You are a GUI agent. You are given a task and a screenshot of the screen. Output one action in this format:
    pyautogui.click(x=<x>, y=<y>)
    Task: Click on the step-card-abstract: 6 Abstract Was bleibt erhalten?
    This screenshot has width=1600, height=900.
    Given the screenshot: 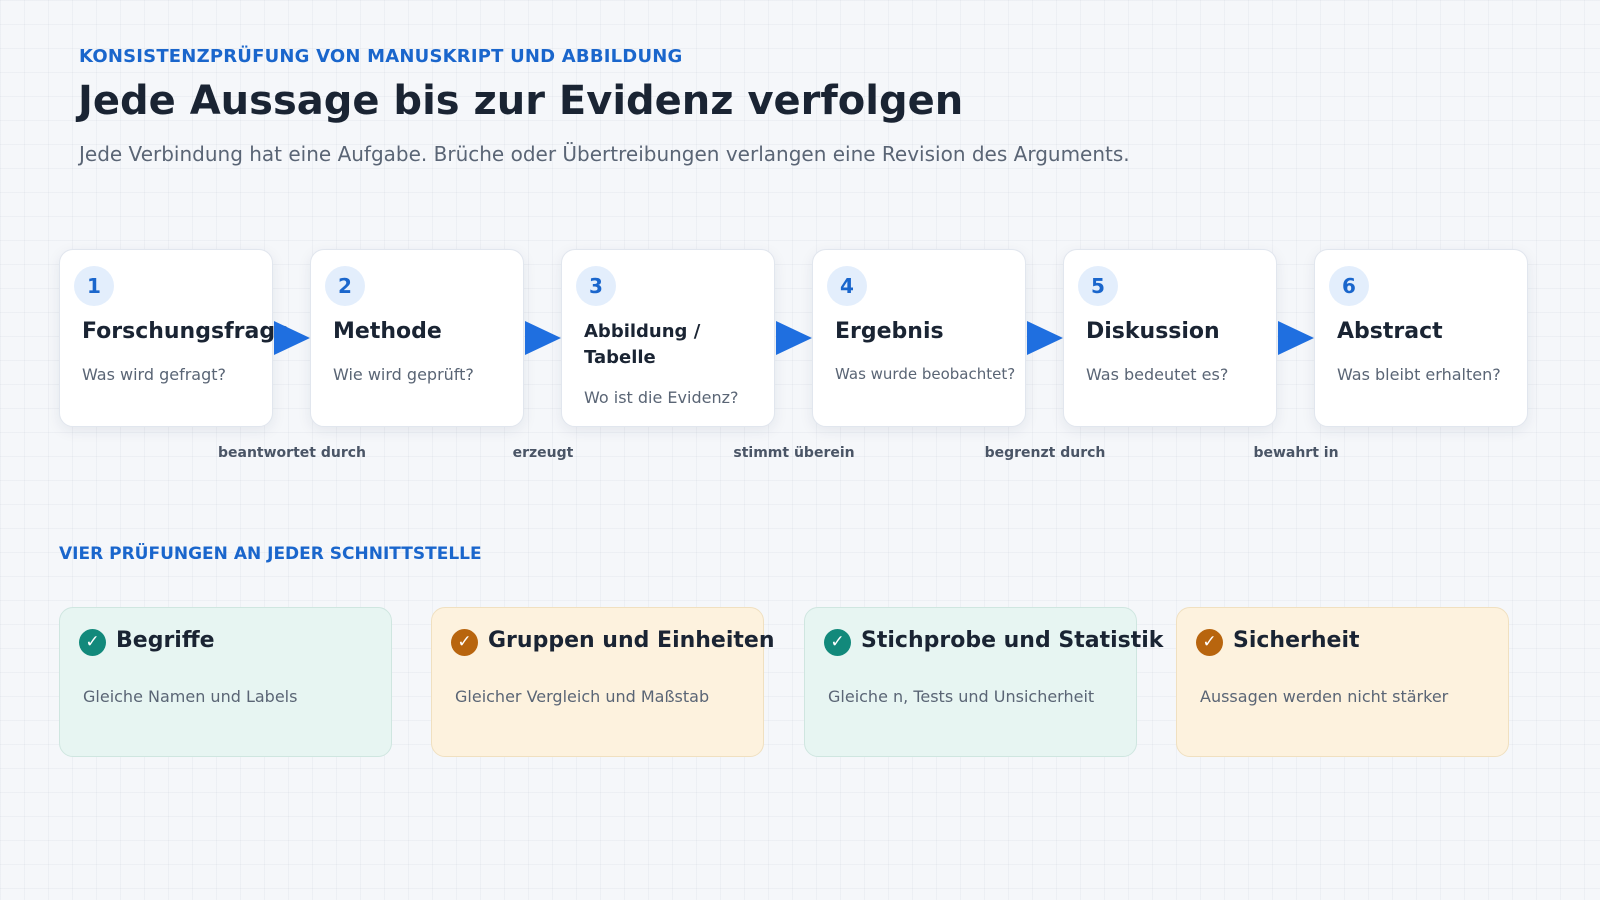 What is the action you would take?
    pyautogui.click(x=1421, y=338)
    